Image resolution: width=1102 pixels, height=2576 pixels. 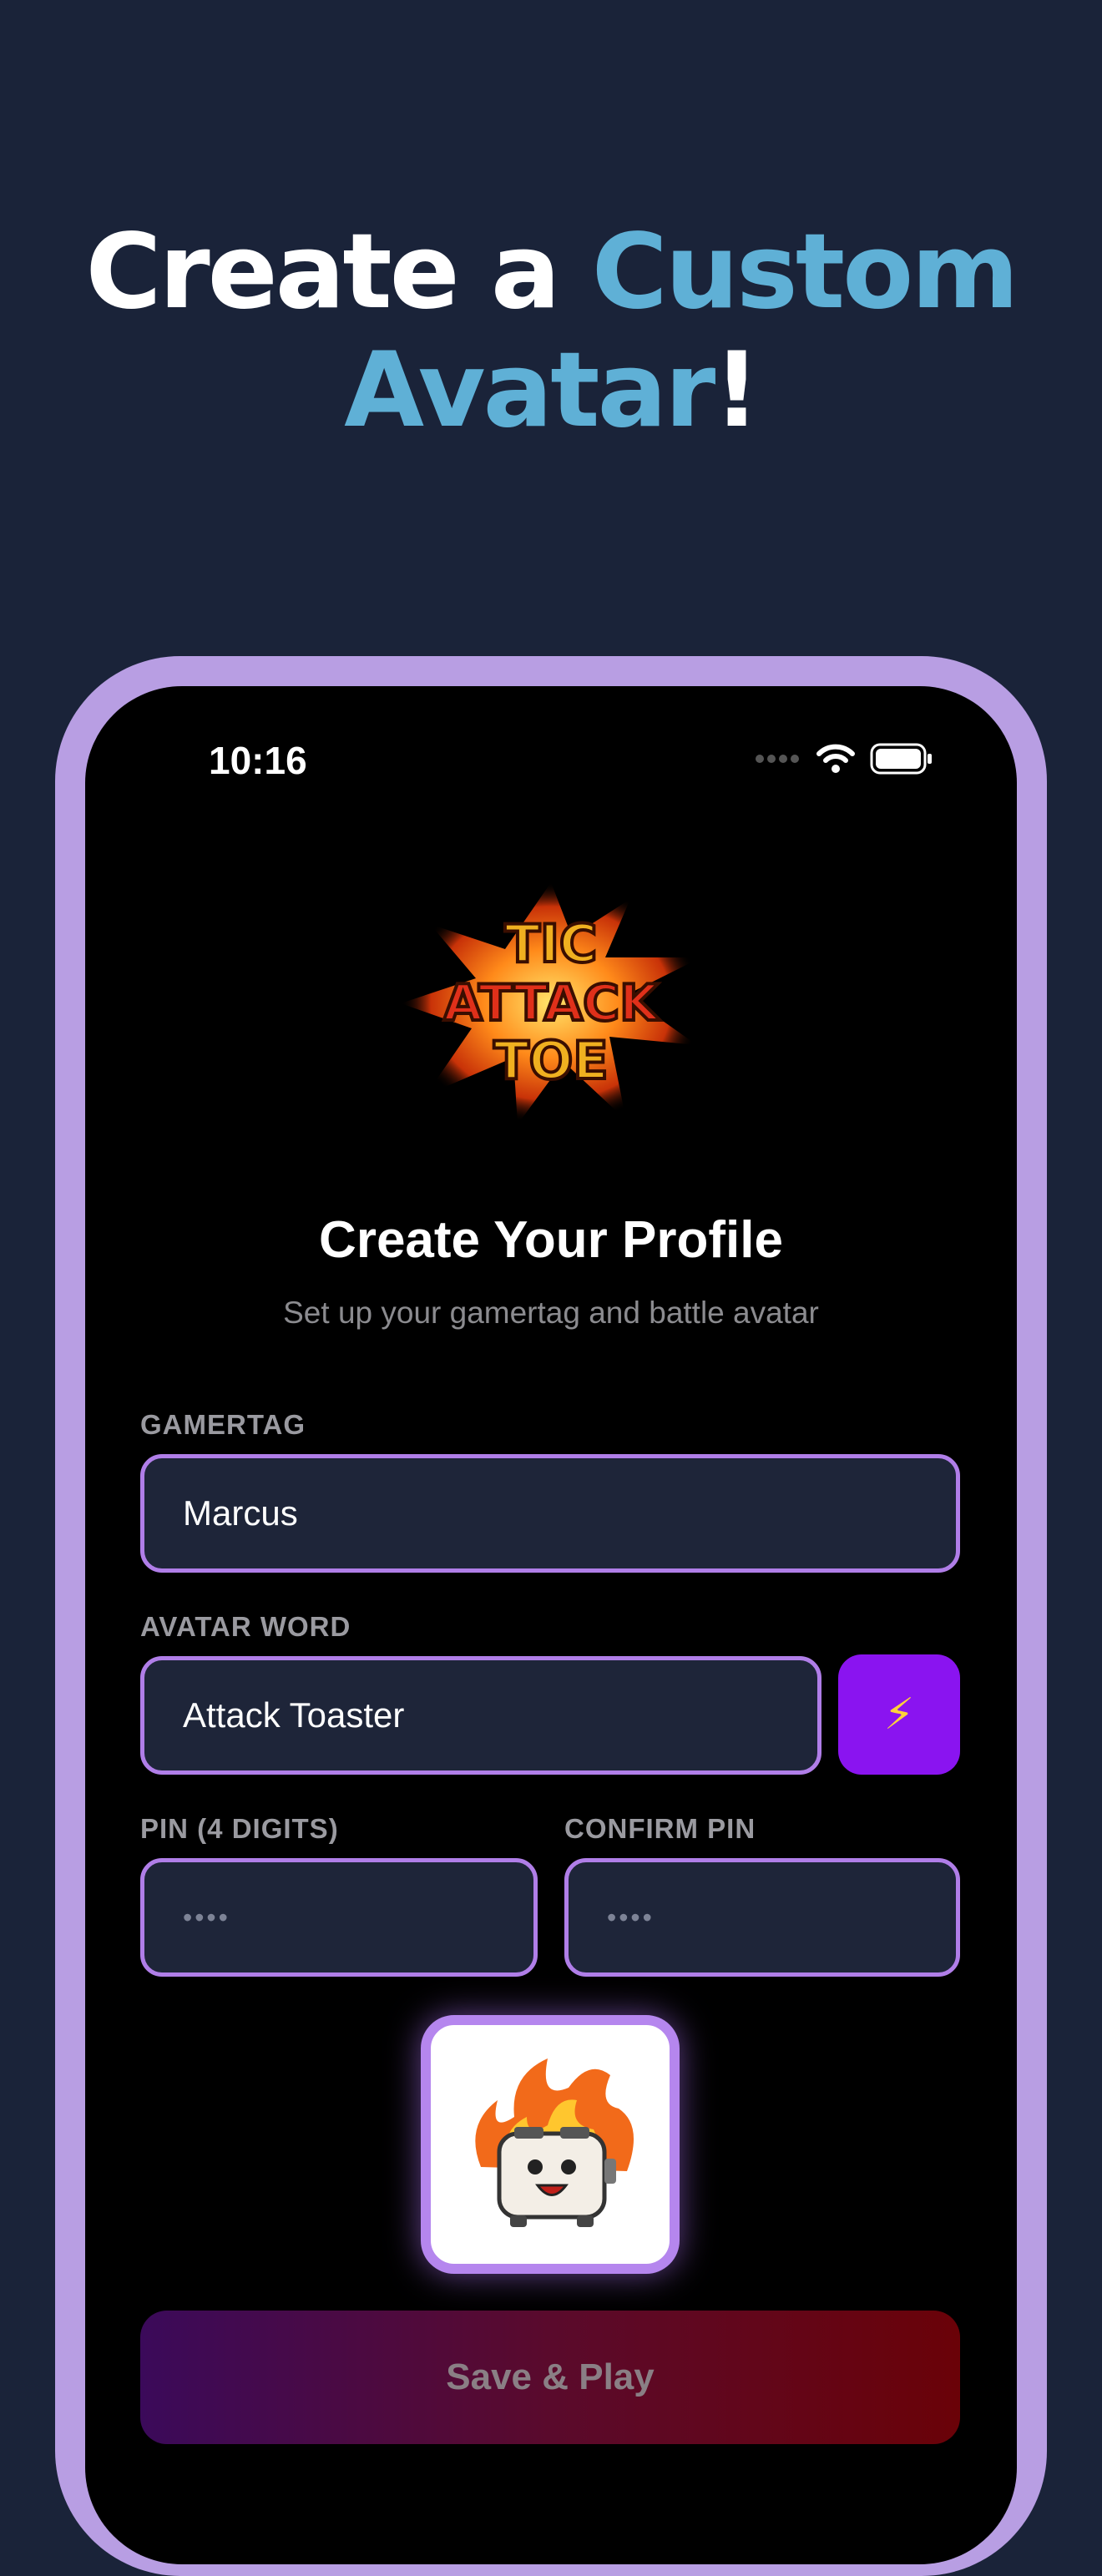 What do you see at coordinates (223, 1424) in the screenshot?
I see `gamertag-label: GAMERTAG` at bounding box center [223, 1424].